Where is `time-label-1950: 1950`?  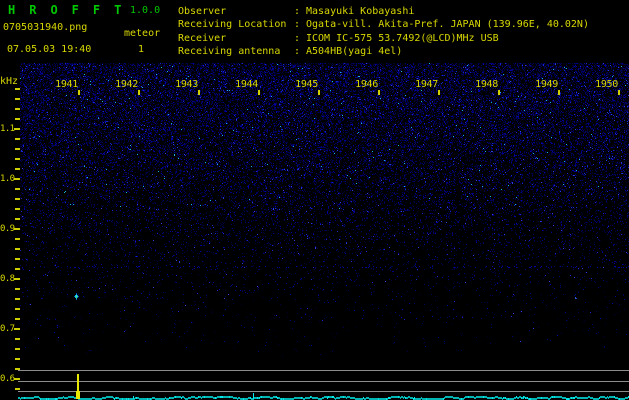
time-label-1950: 1950 is located at coordinates (606, 84).